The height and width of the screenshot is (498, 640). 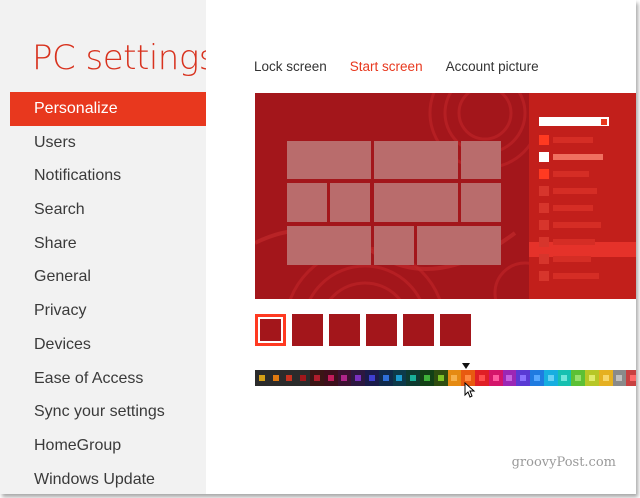 I want to click on watermark: groovyPost.com, so click(x=563, y=462).